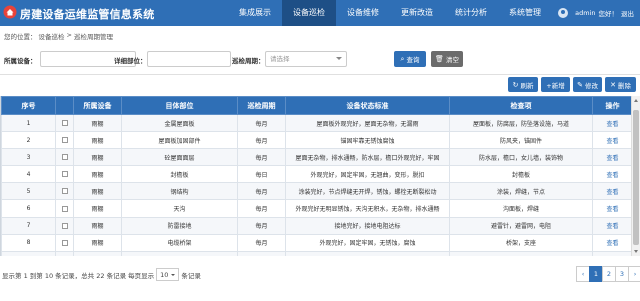 The width and height of the screenshot is (640, 301). What do you see at coordinates (28, 208) in the screenshot?
I see `cell-no: 6` at bounding box center [28, 208].